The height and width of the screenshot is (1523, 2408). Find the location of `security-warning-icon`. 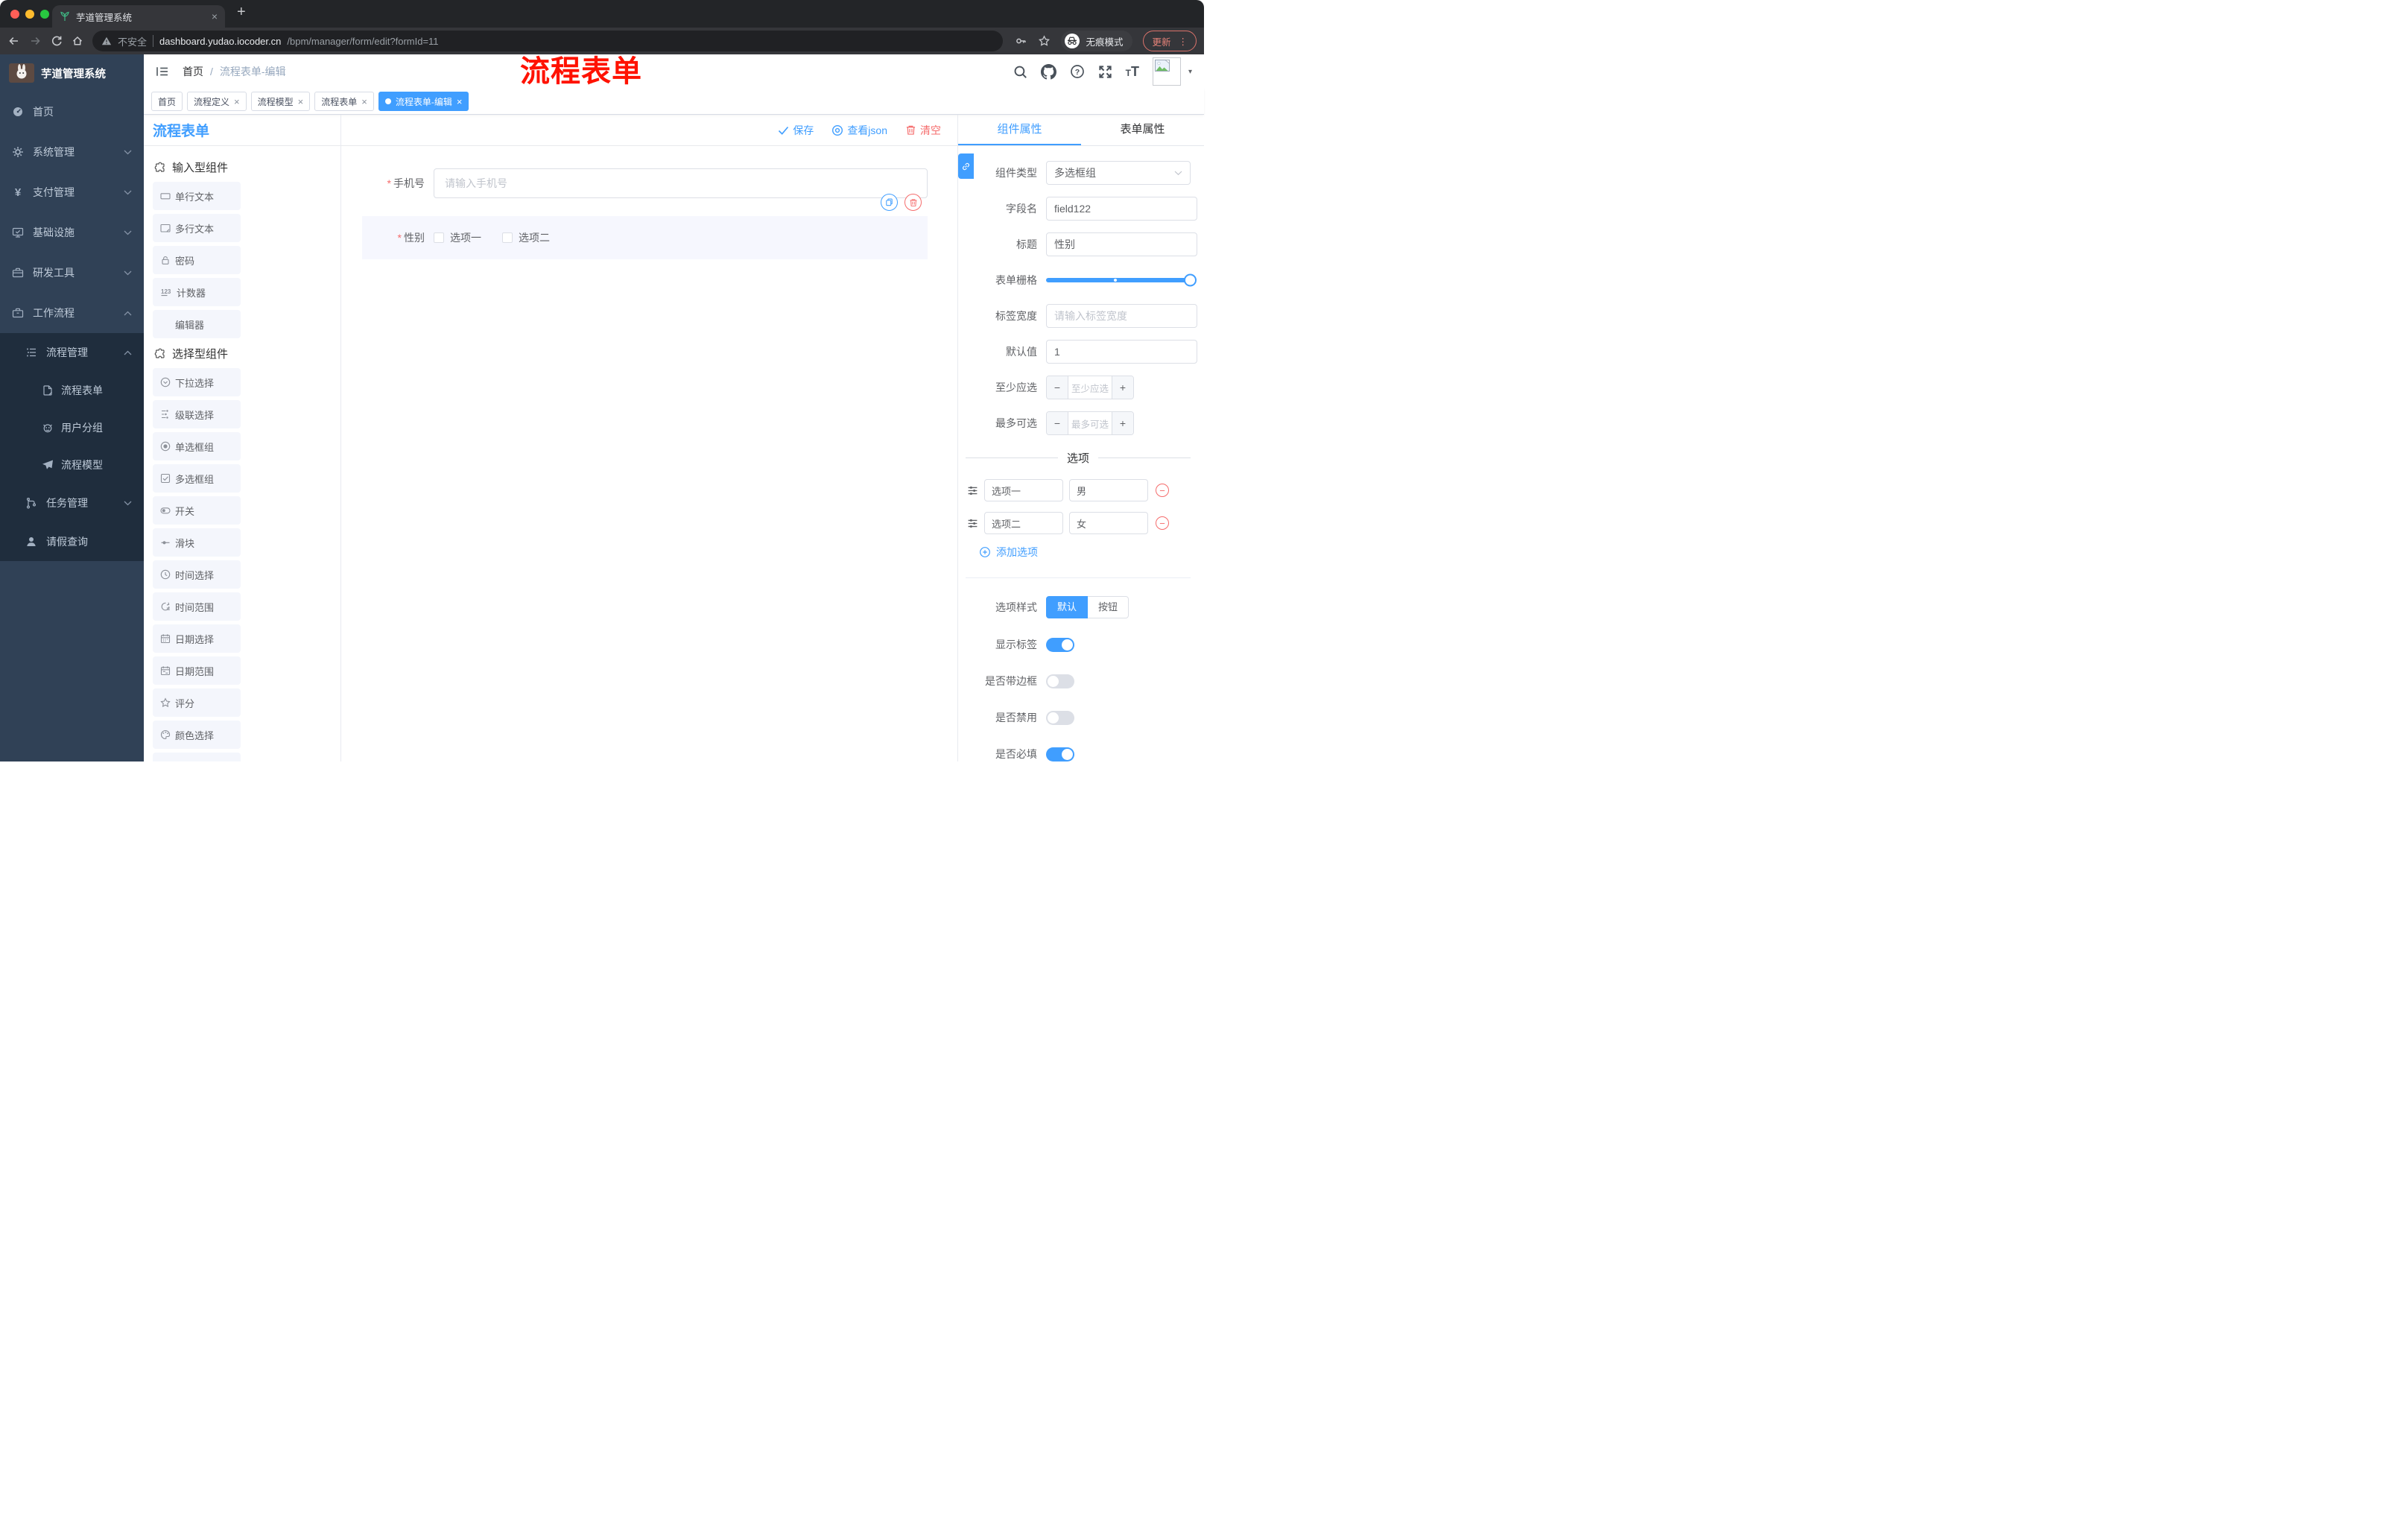

security-warning-icon is located at coordinates (106, 41).